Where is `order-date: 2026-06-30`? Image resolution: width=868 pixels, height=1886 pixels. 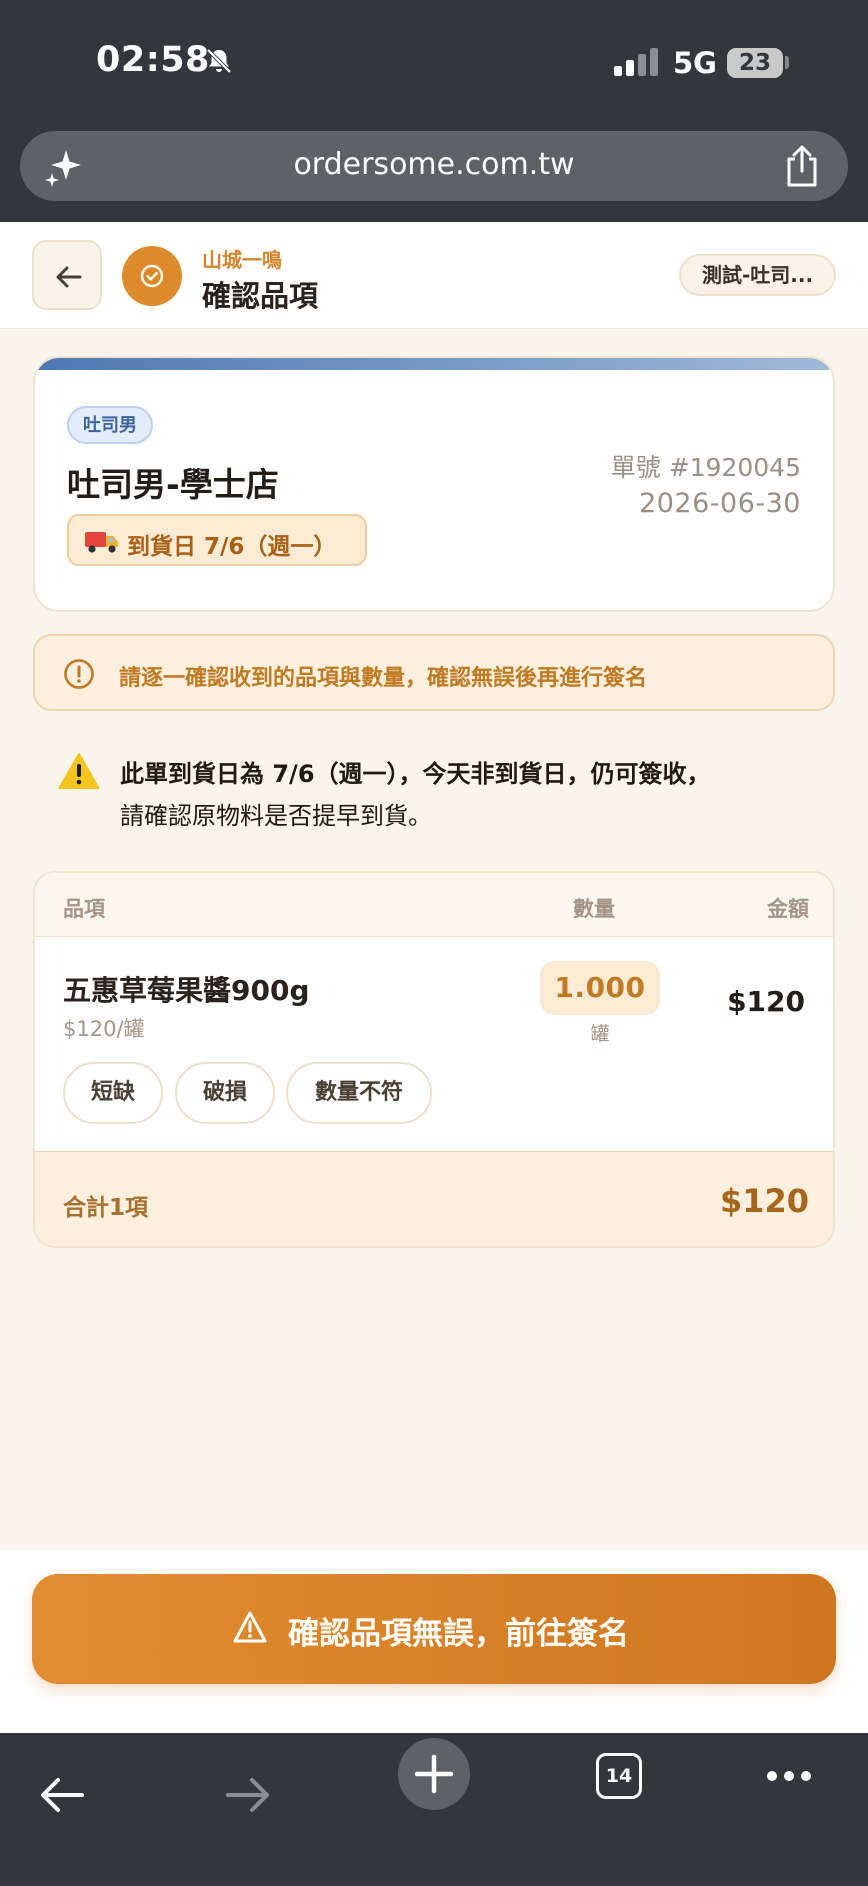
order-date: 2026-06-30 is located at coordinates (720, 503).